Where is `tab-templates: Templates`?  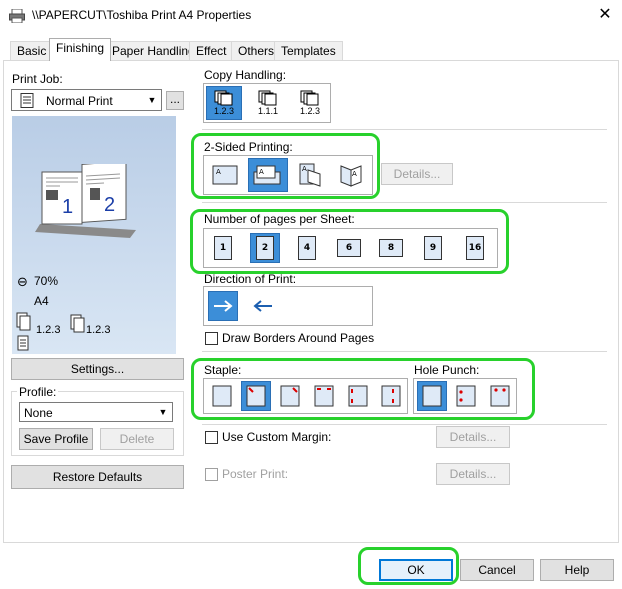 tab-templates: Templates is located at coordinates (308, 50).